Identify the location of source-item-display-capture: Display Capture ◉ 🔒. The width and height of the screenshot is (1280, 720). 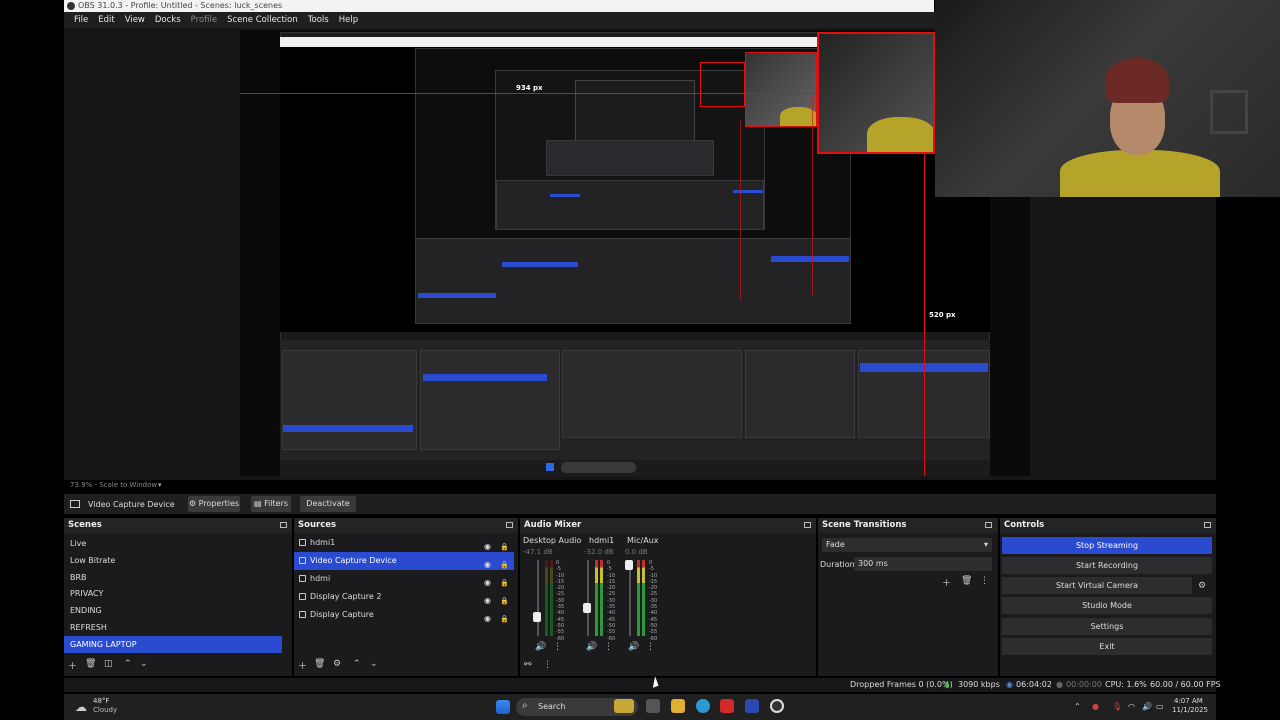
(404, 615).